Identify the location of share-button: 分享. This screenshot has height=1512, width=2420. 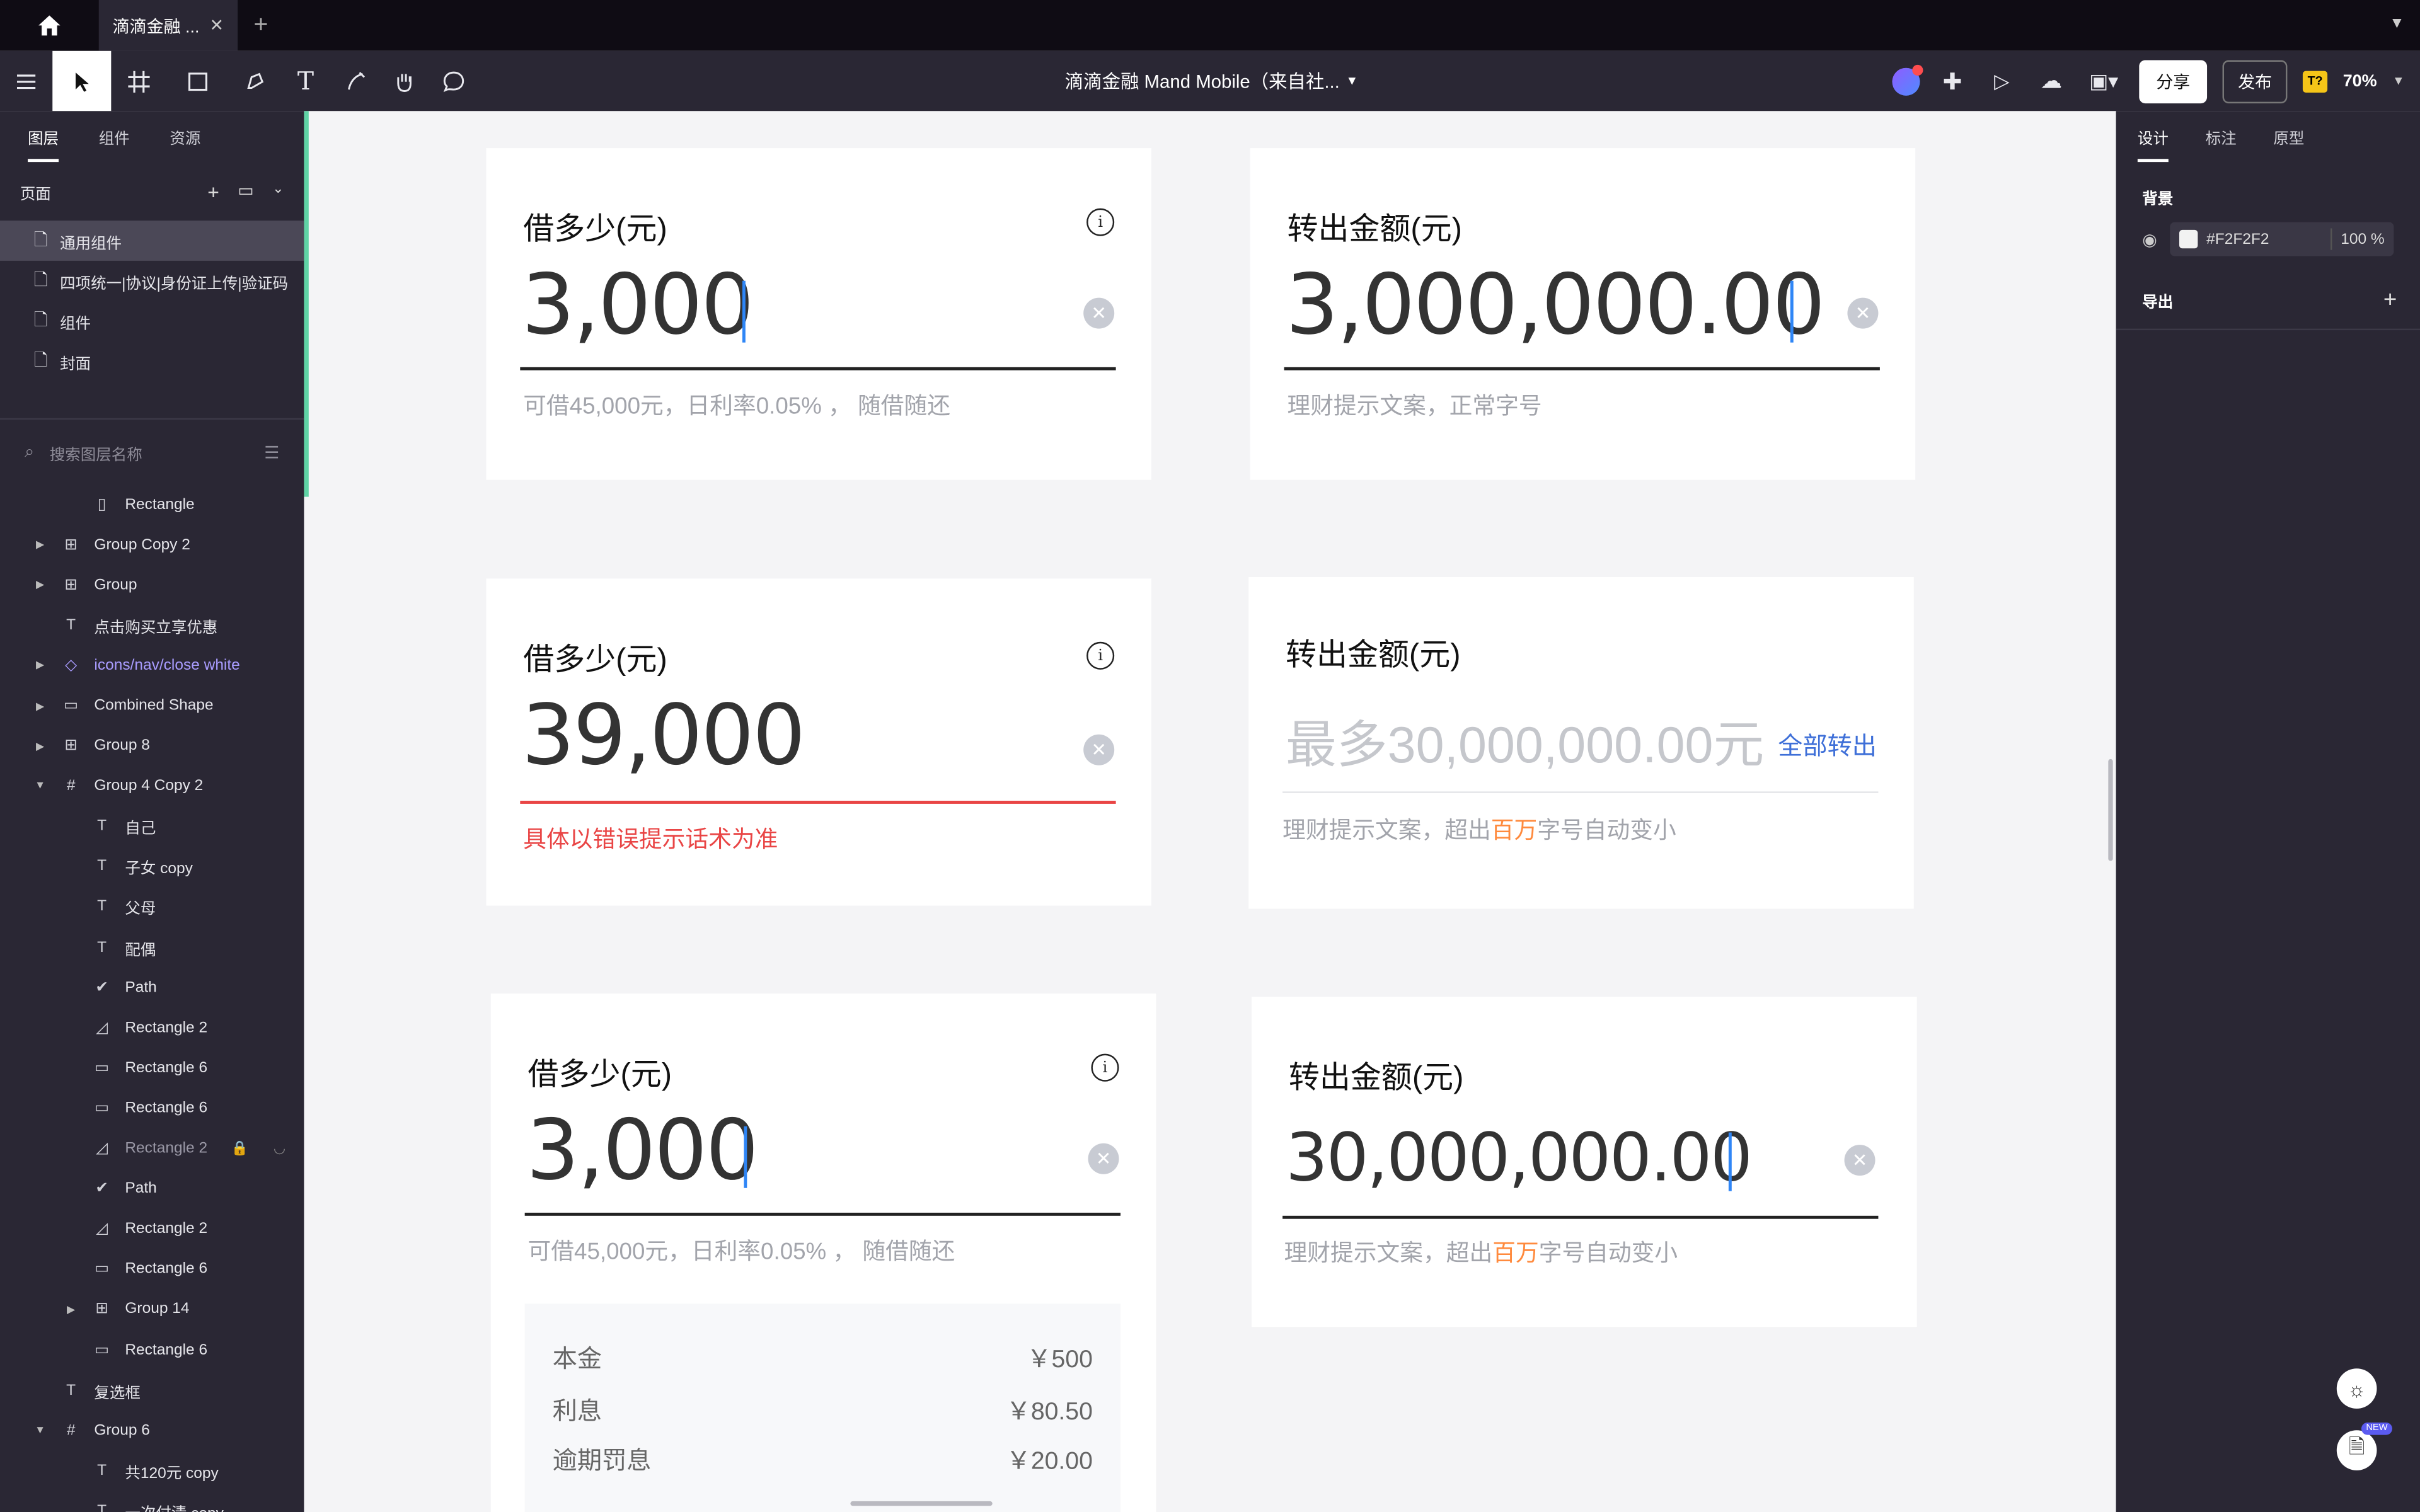
(2173, 81).